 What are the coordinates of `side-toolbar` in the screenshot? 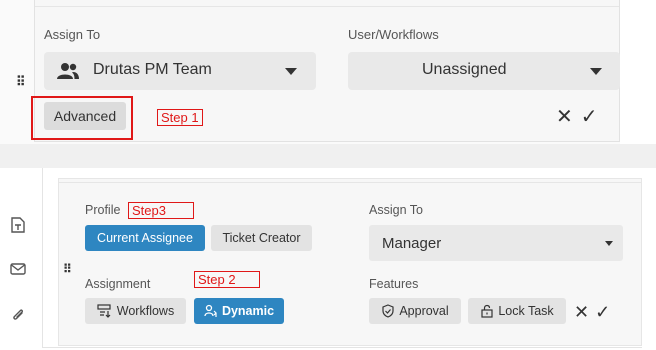 It's located at (21, 259).